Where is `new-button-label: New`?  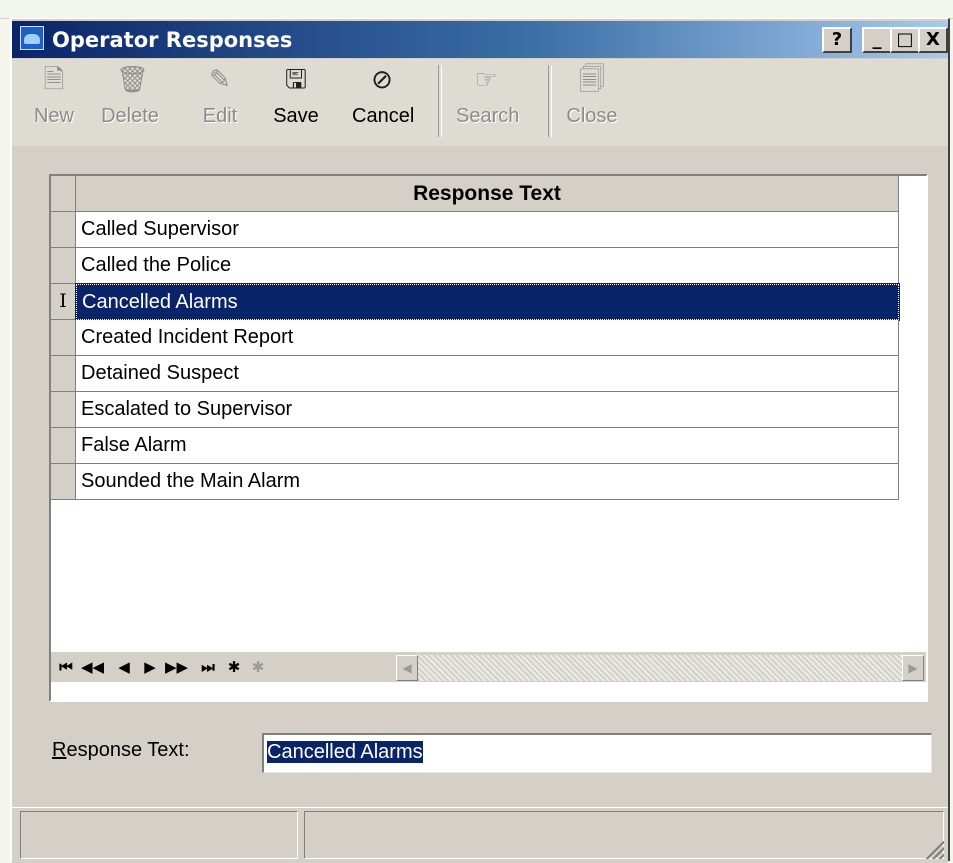 new-button-label: New is located at coordinates (53, 116).